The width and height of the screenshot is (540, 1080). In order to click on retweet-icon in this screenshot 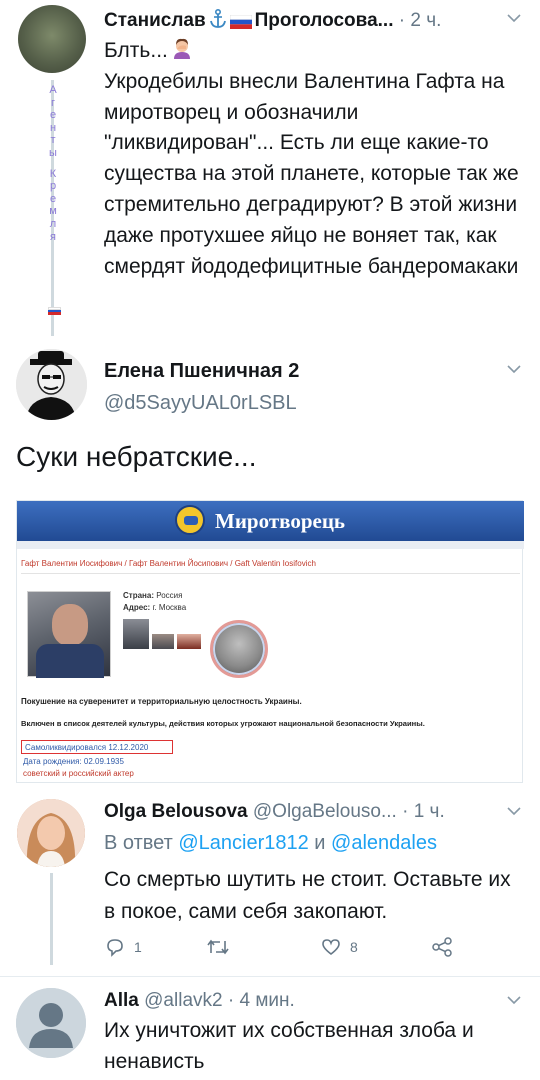, I will do `click(218, 947)`.